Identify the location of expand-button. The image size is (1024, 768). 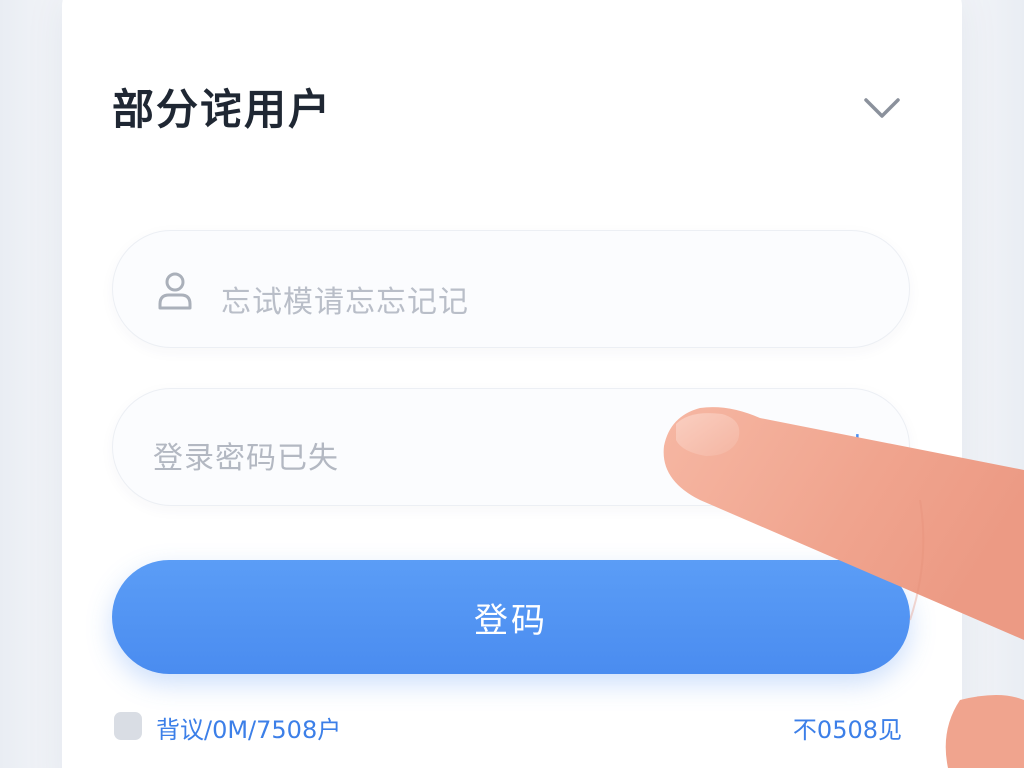
(882, 108).